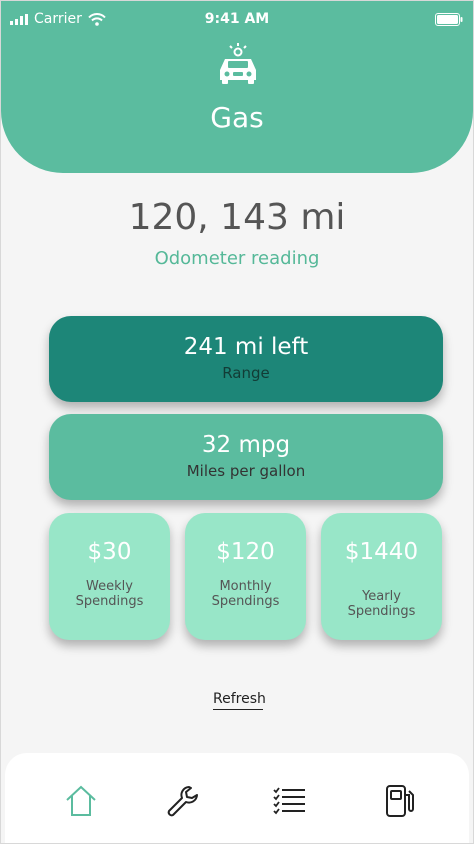 The height and width of the screenshot is (844, 474). I want to click on range-value: 241 mi left, so click(246, 347).